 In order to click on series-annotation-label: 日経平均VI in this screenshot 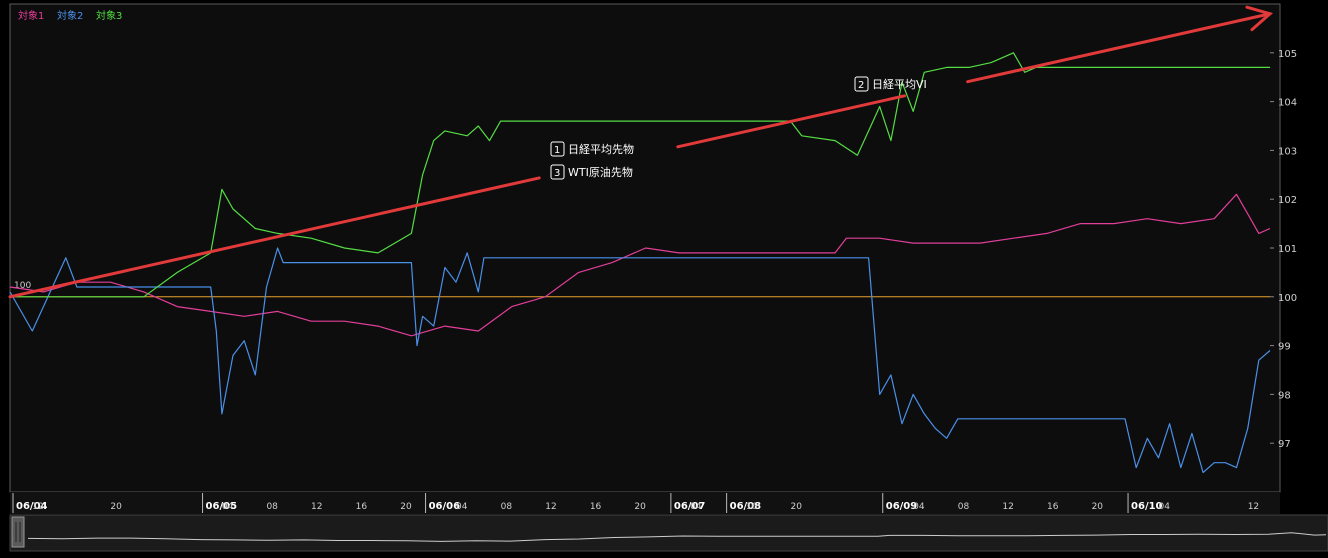, I will do `click(899, 84)`.